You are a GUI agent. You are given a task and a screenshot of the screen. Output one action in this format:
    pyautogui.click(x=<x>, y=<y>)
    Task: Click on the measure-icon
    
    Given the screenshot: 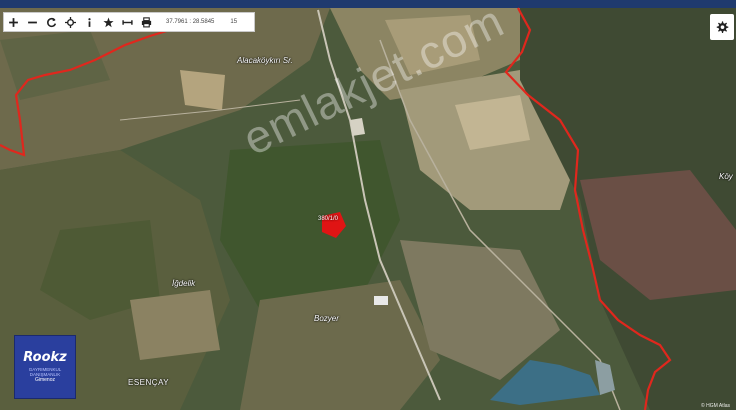 What is the action you would take?
    pyautogui.click(x=127, y=22)
    